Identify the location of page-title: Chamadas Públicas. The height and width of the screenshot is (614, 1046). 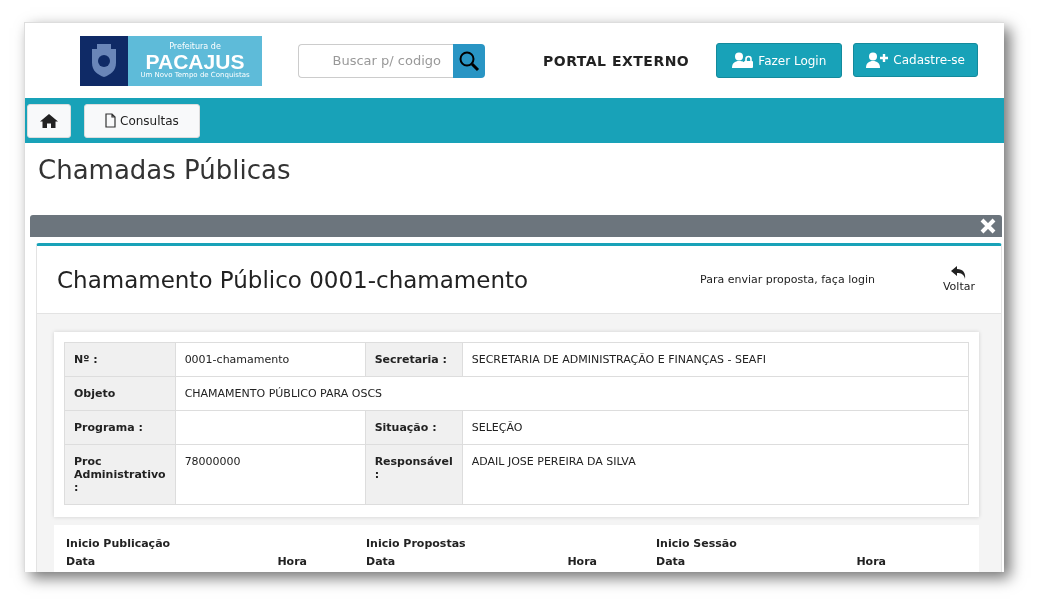
(164, 170).